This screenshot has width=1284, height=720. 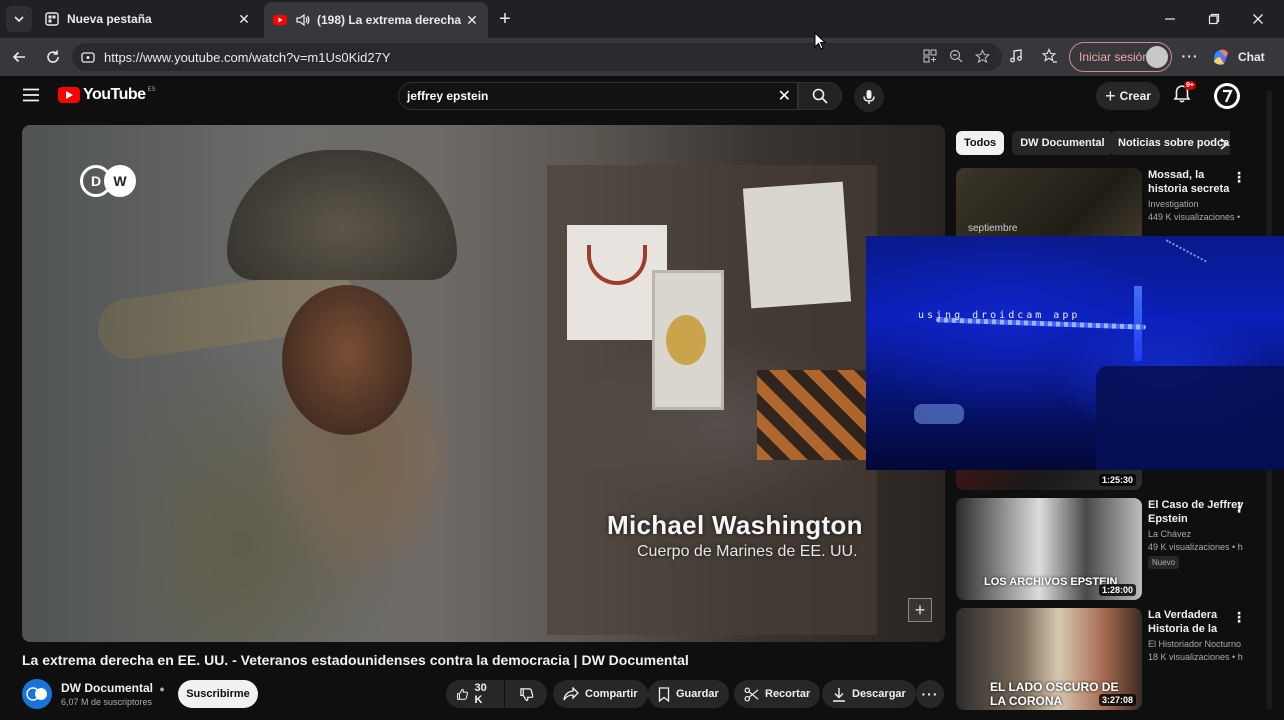 I want to click on video-duration: 1:25:30, so click(x=1117, y=480).